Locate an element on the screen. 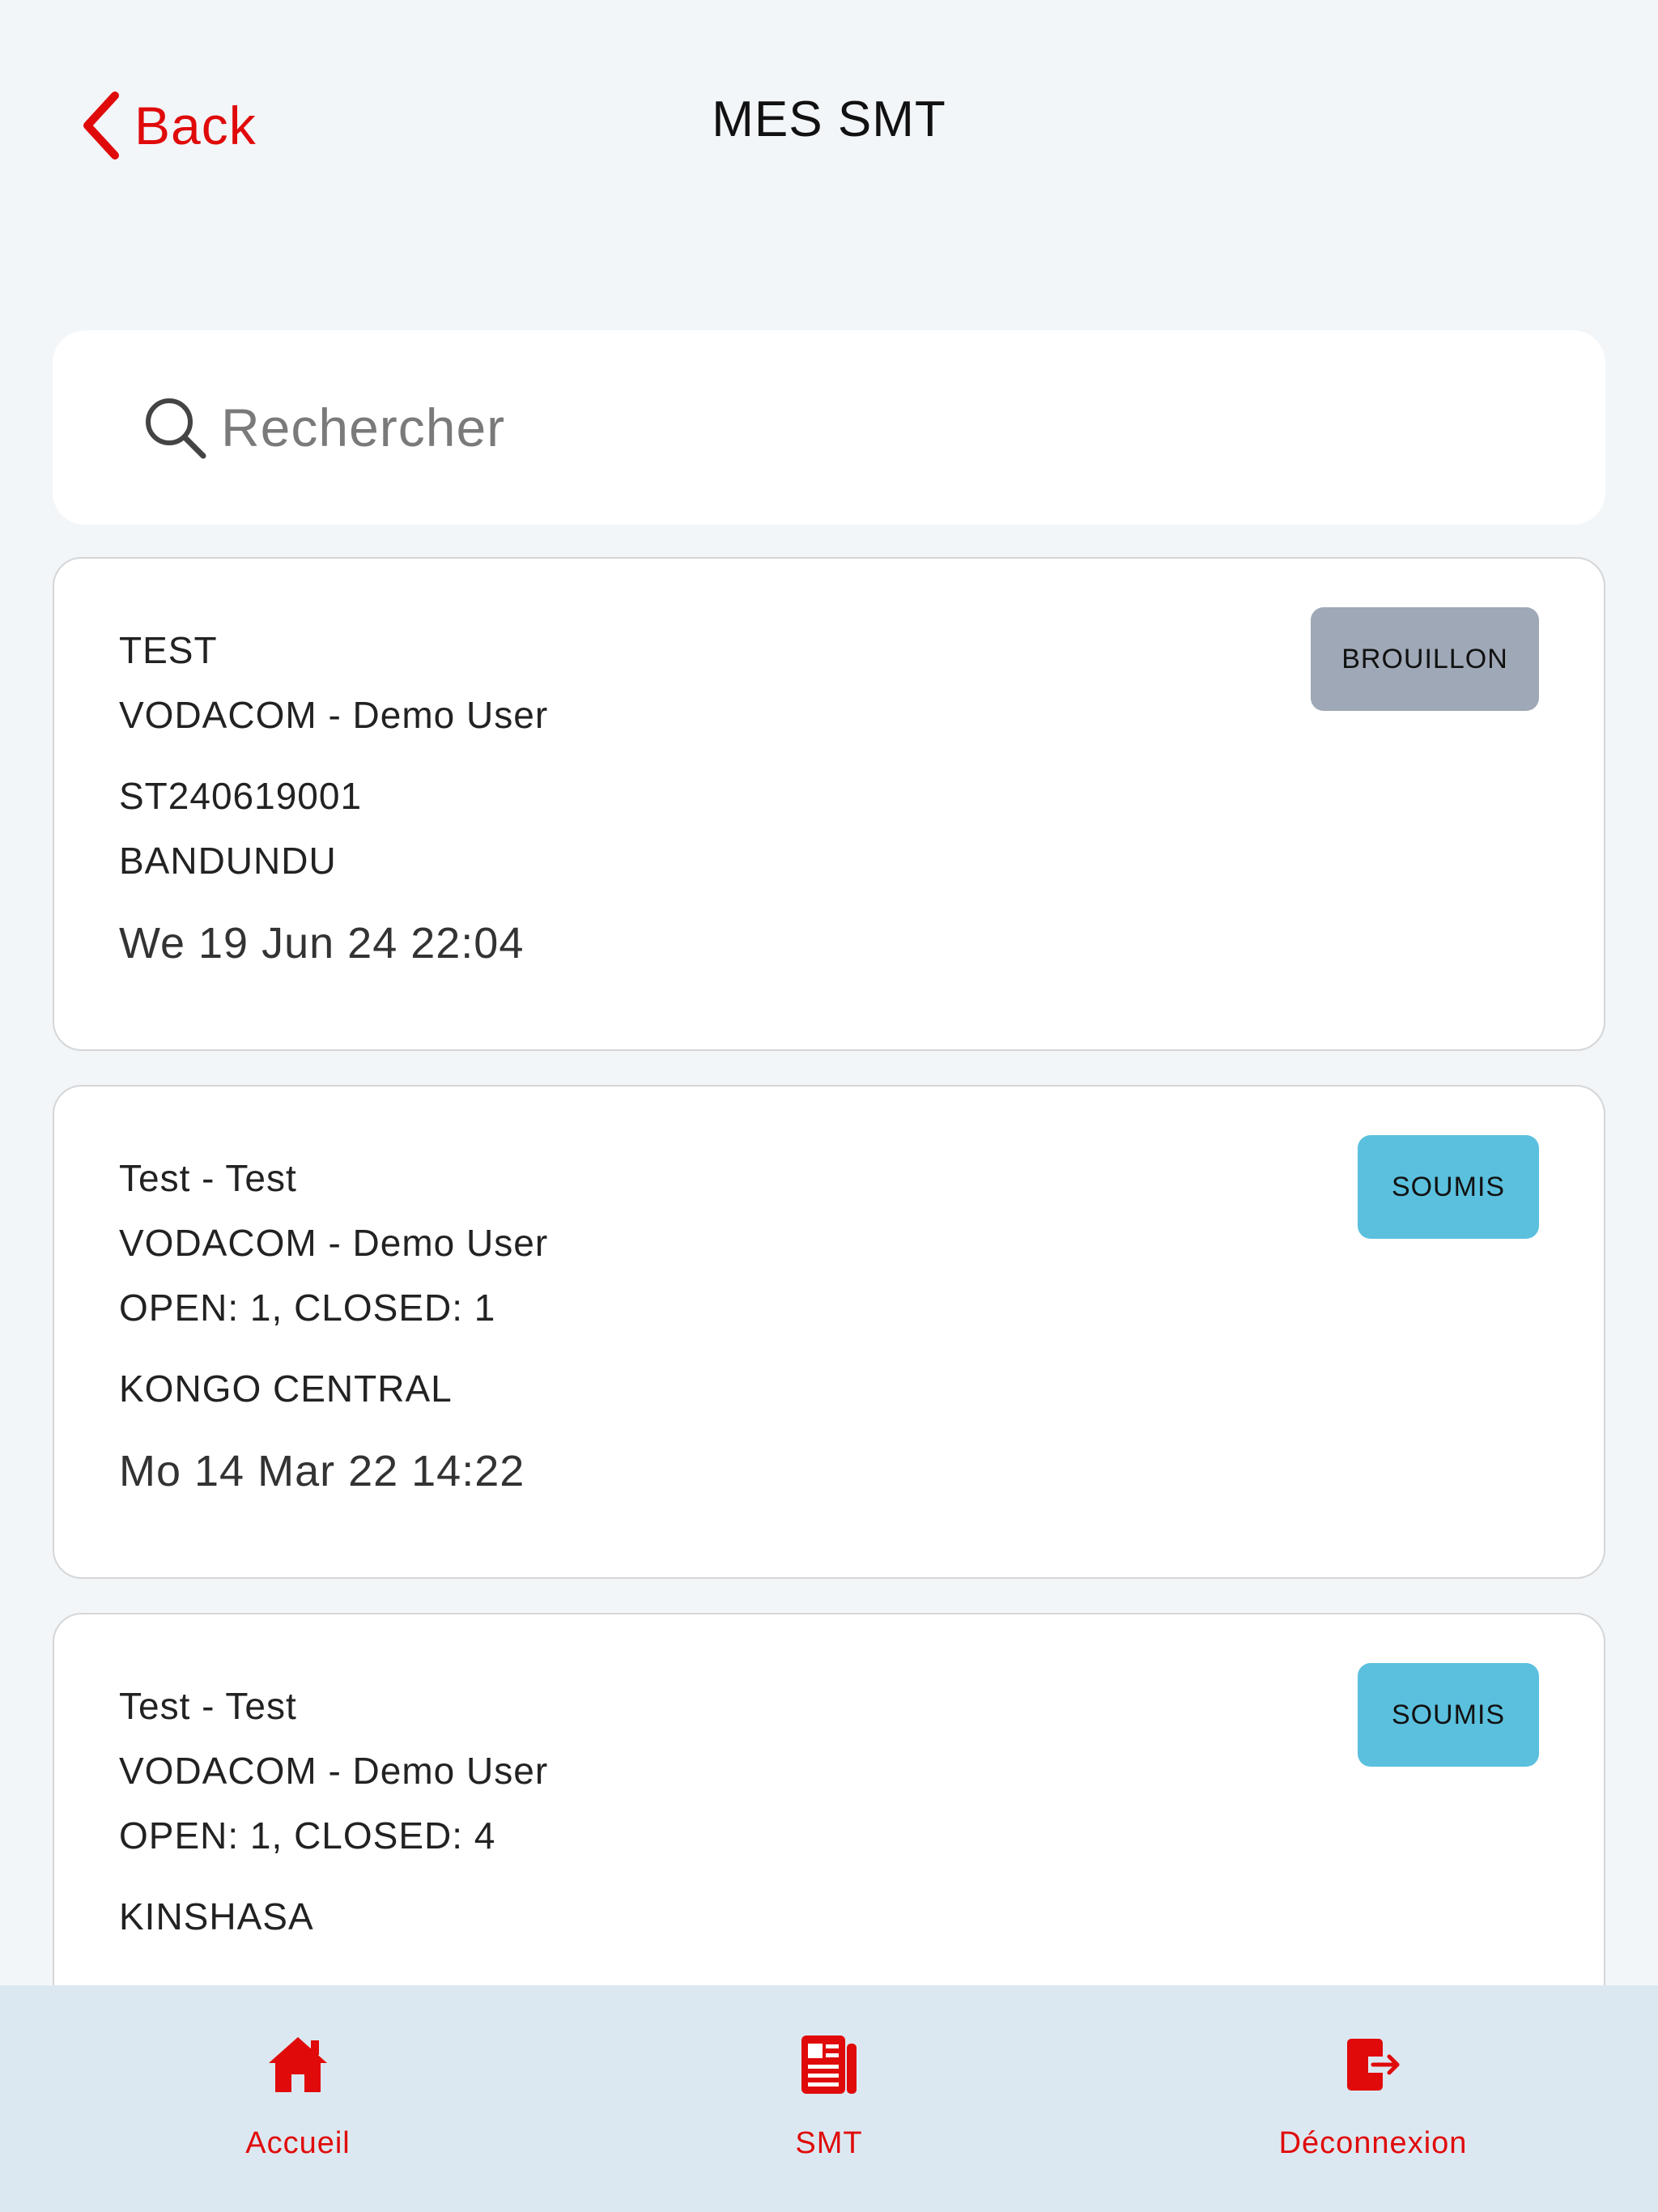 This screenshot has width=1658, height=2212. status-badge: BROUILLON is located at coordinates (1425, 659).